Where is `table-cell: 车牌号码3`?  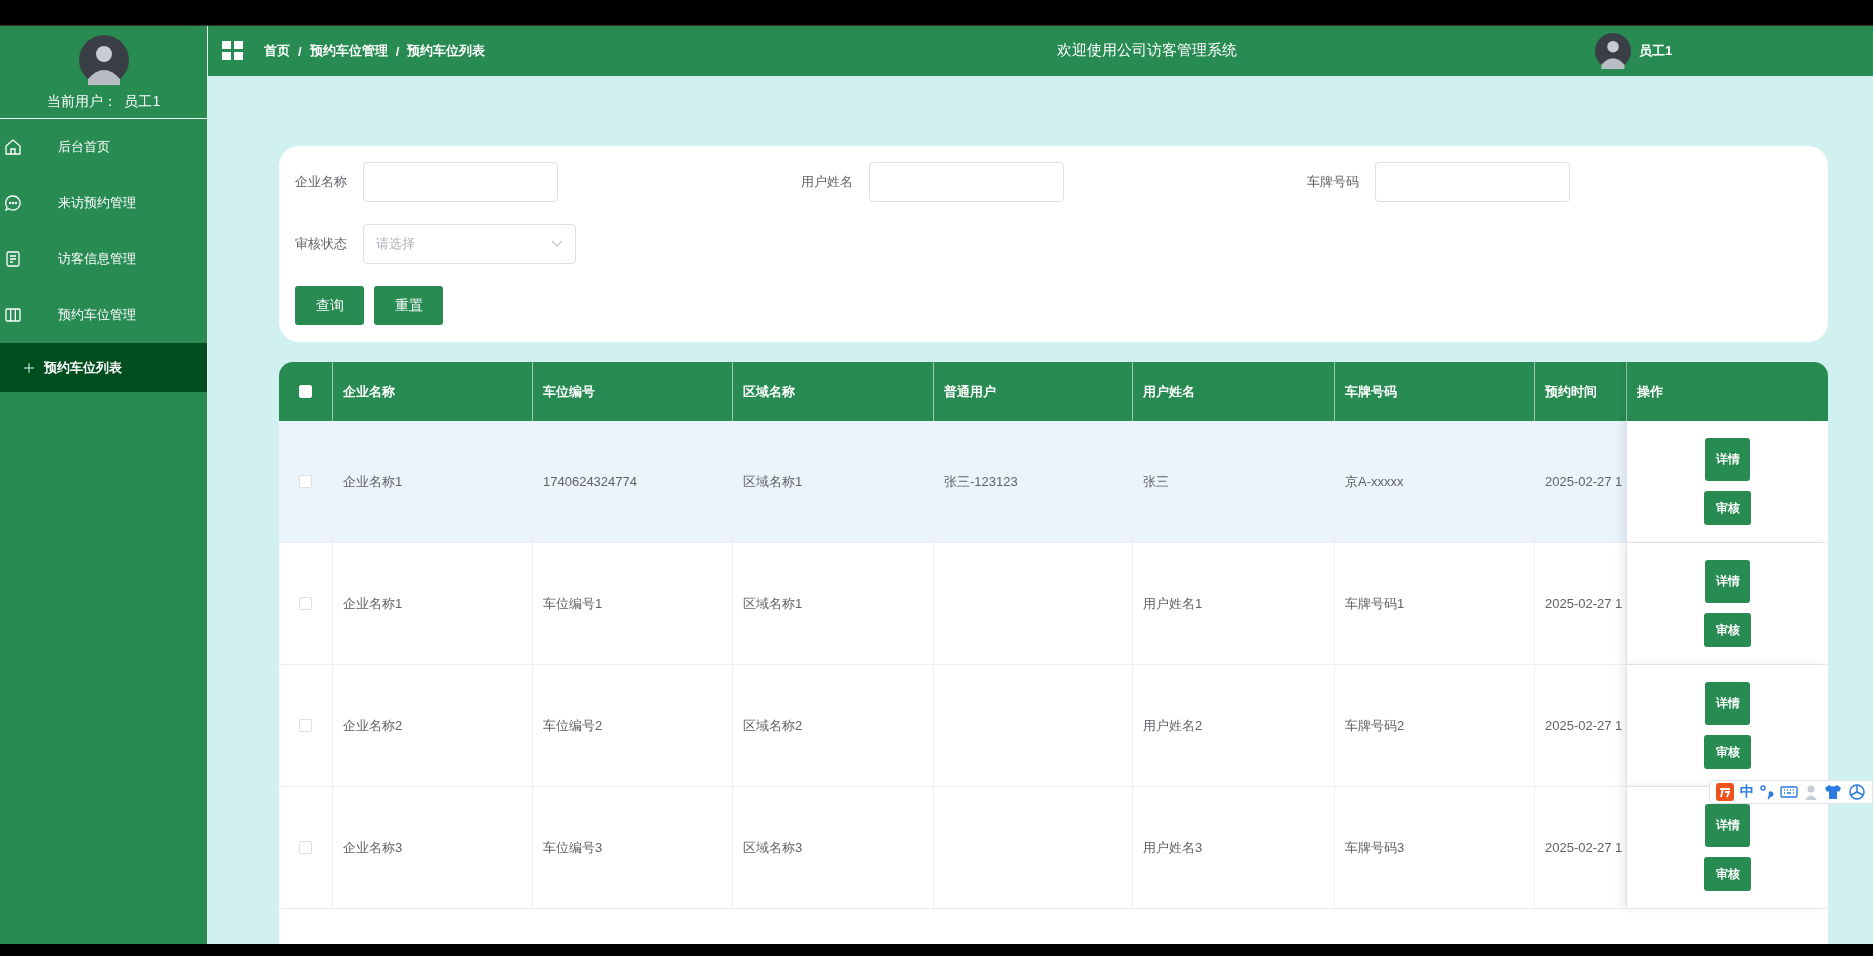
table-cell: 车牌号码3 is located at coordinates (1375, 847).